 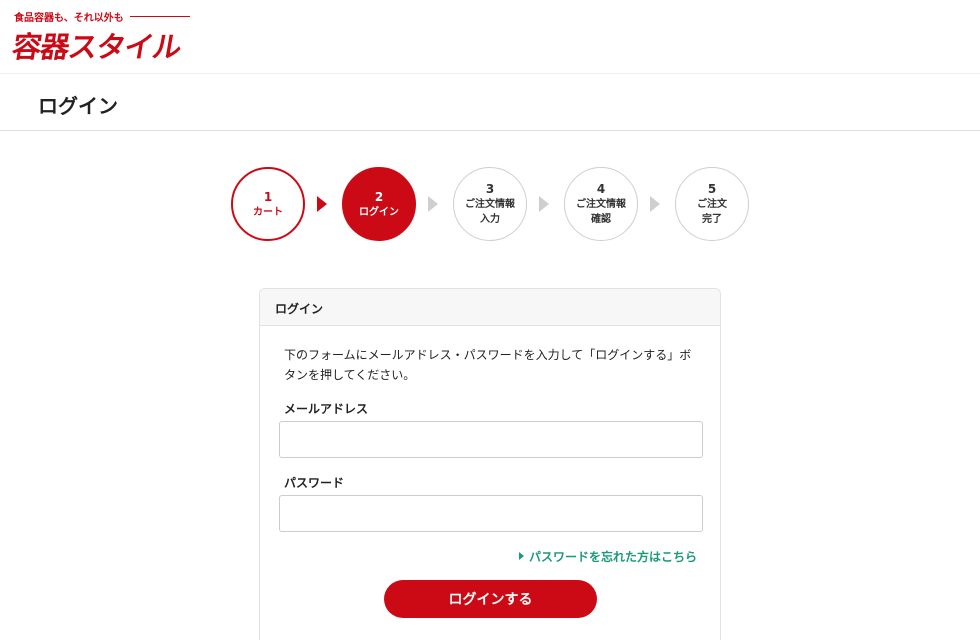 What do you see at coordinates (612, 557) in the screenshot?
I see `forgot-password-text: パスワードを忘れた方はこちら` at bounding box center [612, 557].